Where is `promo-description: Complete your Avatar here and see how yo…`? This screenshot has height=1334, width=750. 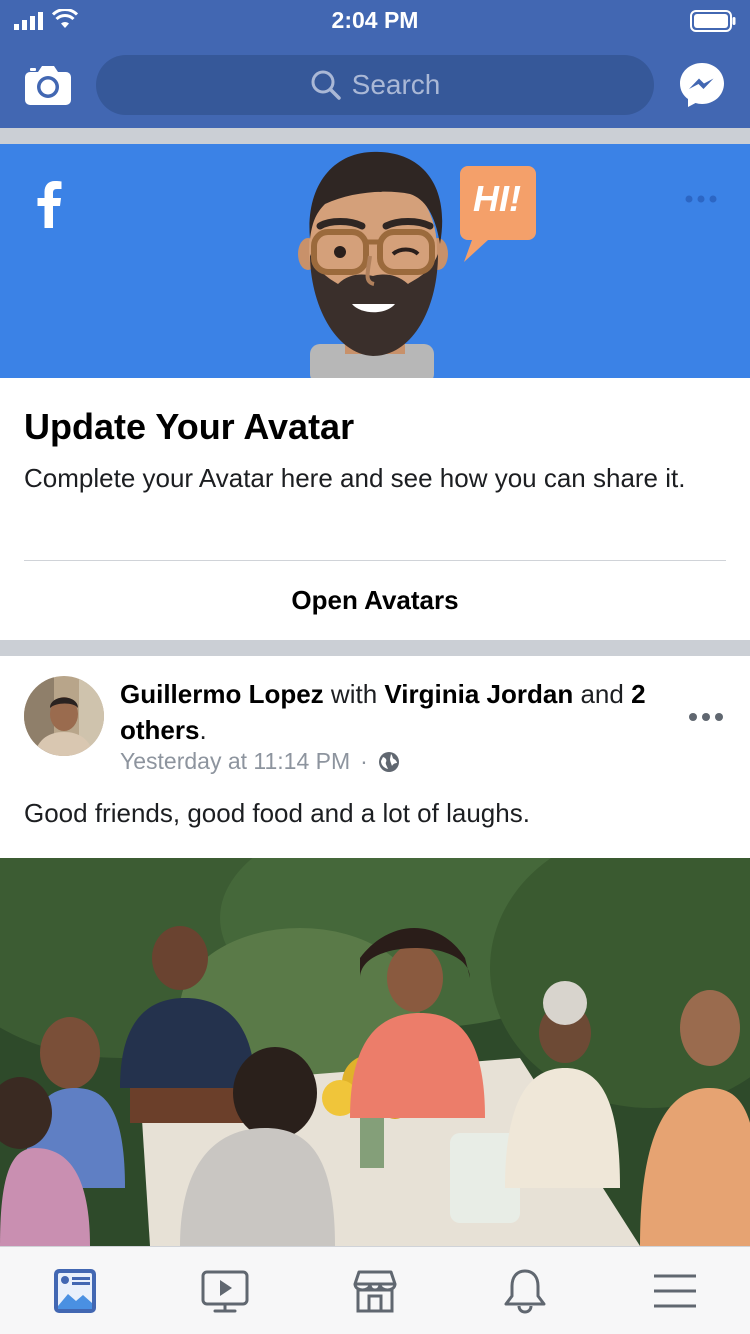 promo-description: Complete your Avatar here and see how yo… is located at coordinates (355, 478).